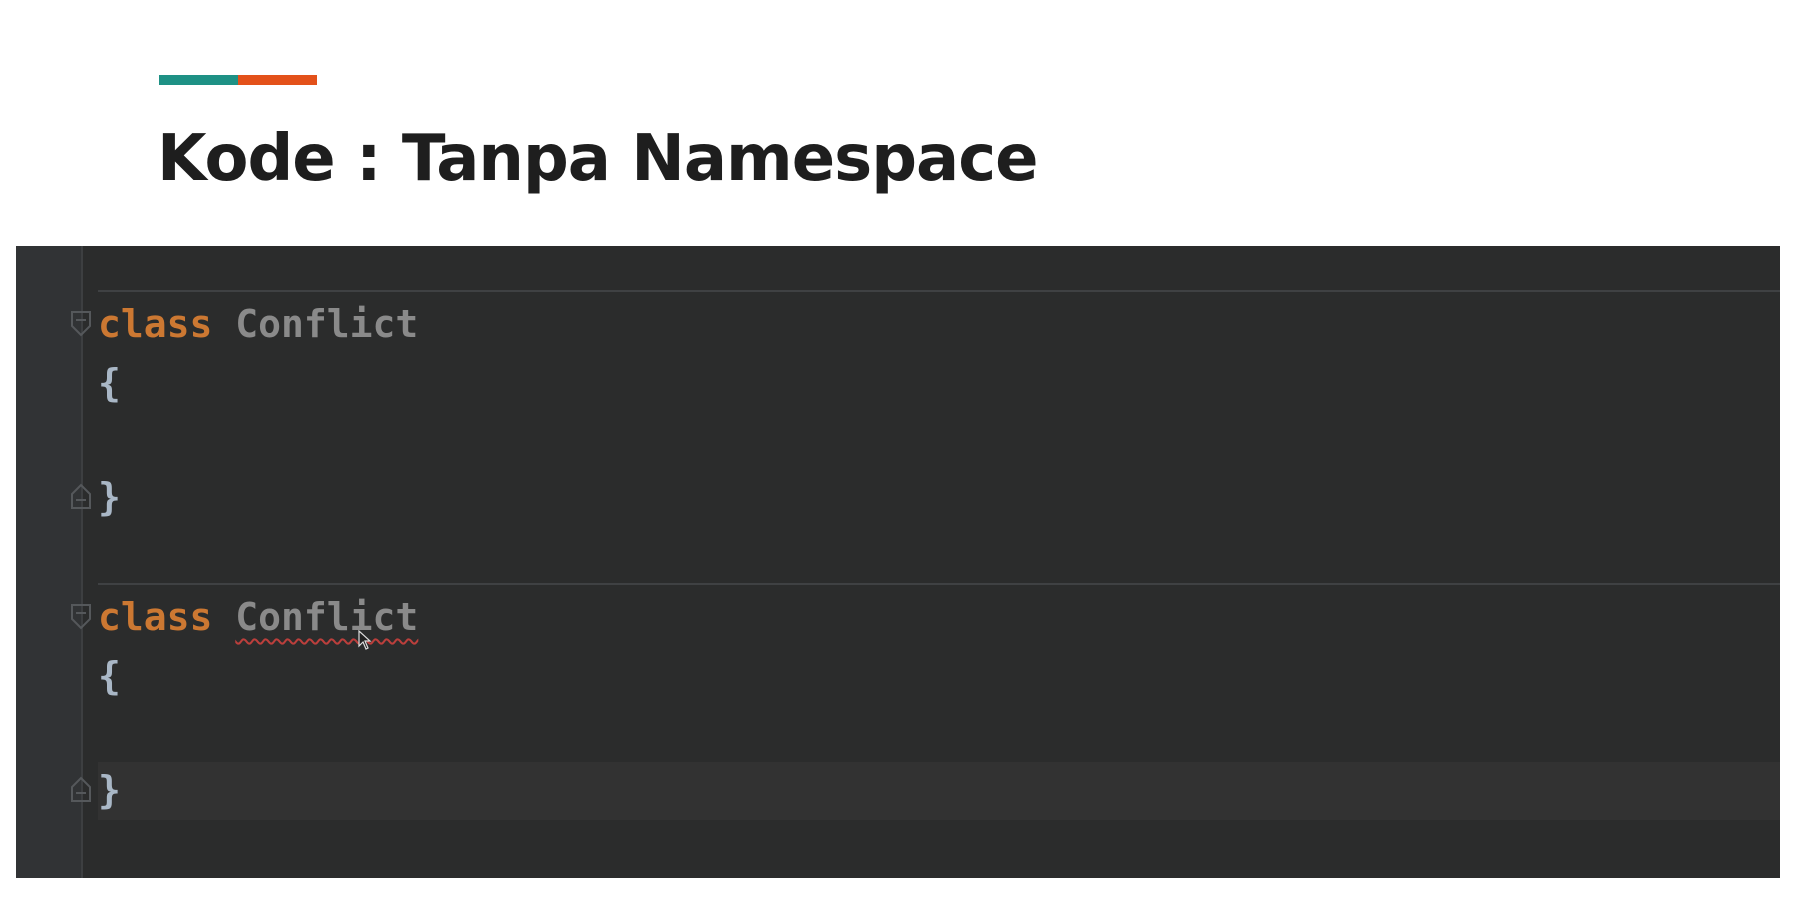 This screenshot has height=902, width=1794. Describe the element at coordinates (598, 159) in the screenshot. I see `slide-title: Kode : Tanpa Namespace` at that location.